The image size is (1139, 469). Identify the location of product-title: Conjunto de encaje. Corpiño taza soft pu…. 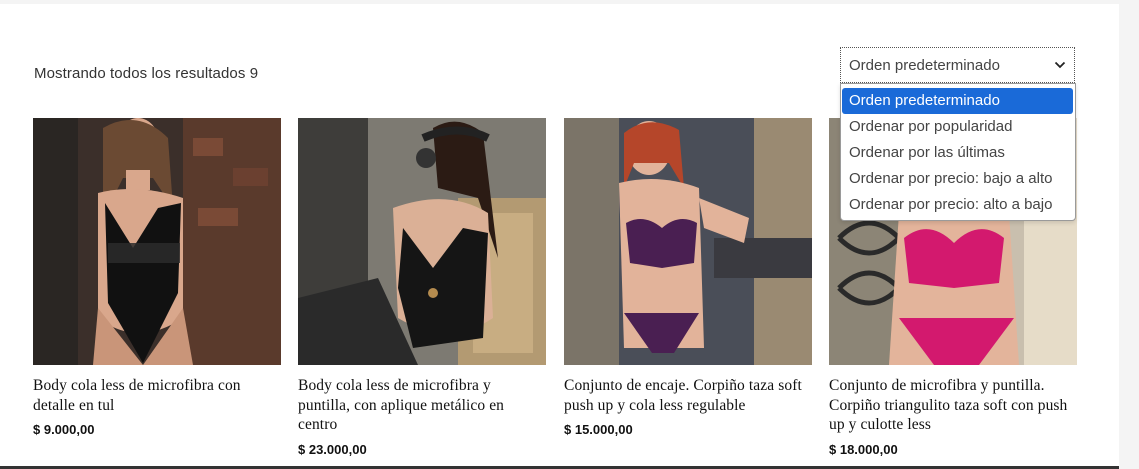
(688, 395).